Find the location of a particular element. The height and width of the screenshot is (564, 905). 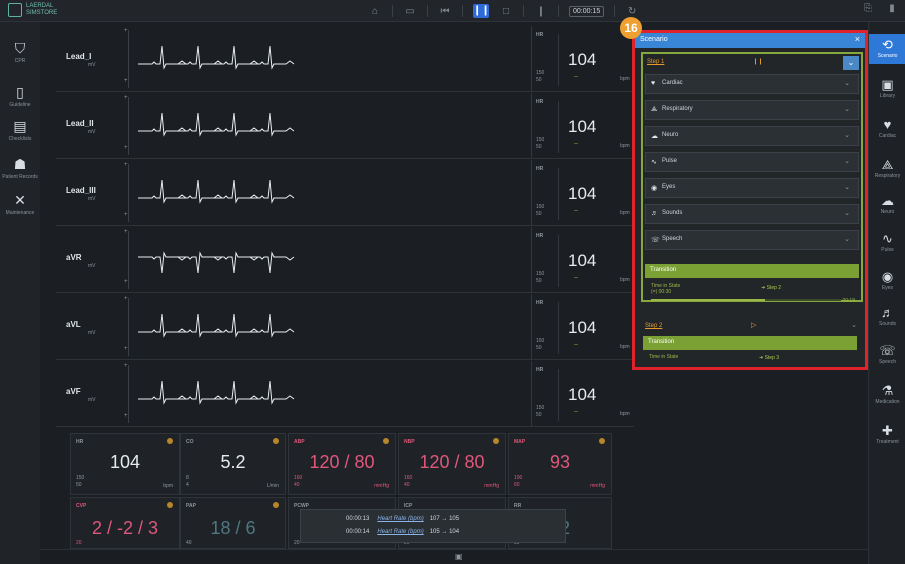

nav-speech: ☏ Speech is located at coordinates (887, 355).